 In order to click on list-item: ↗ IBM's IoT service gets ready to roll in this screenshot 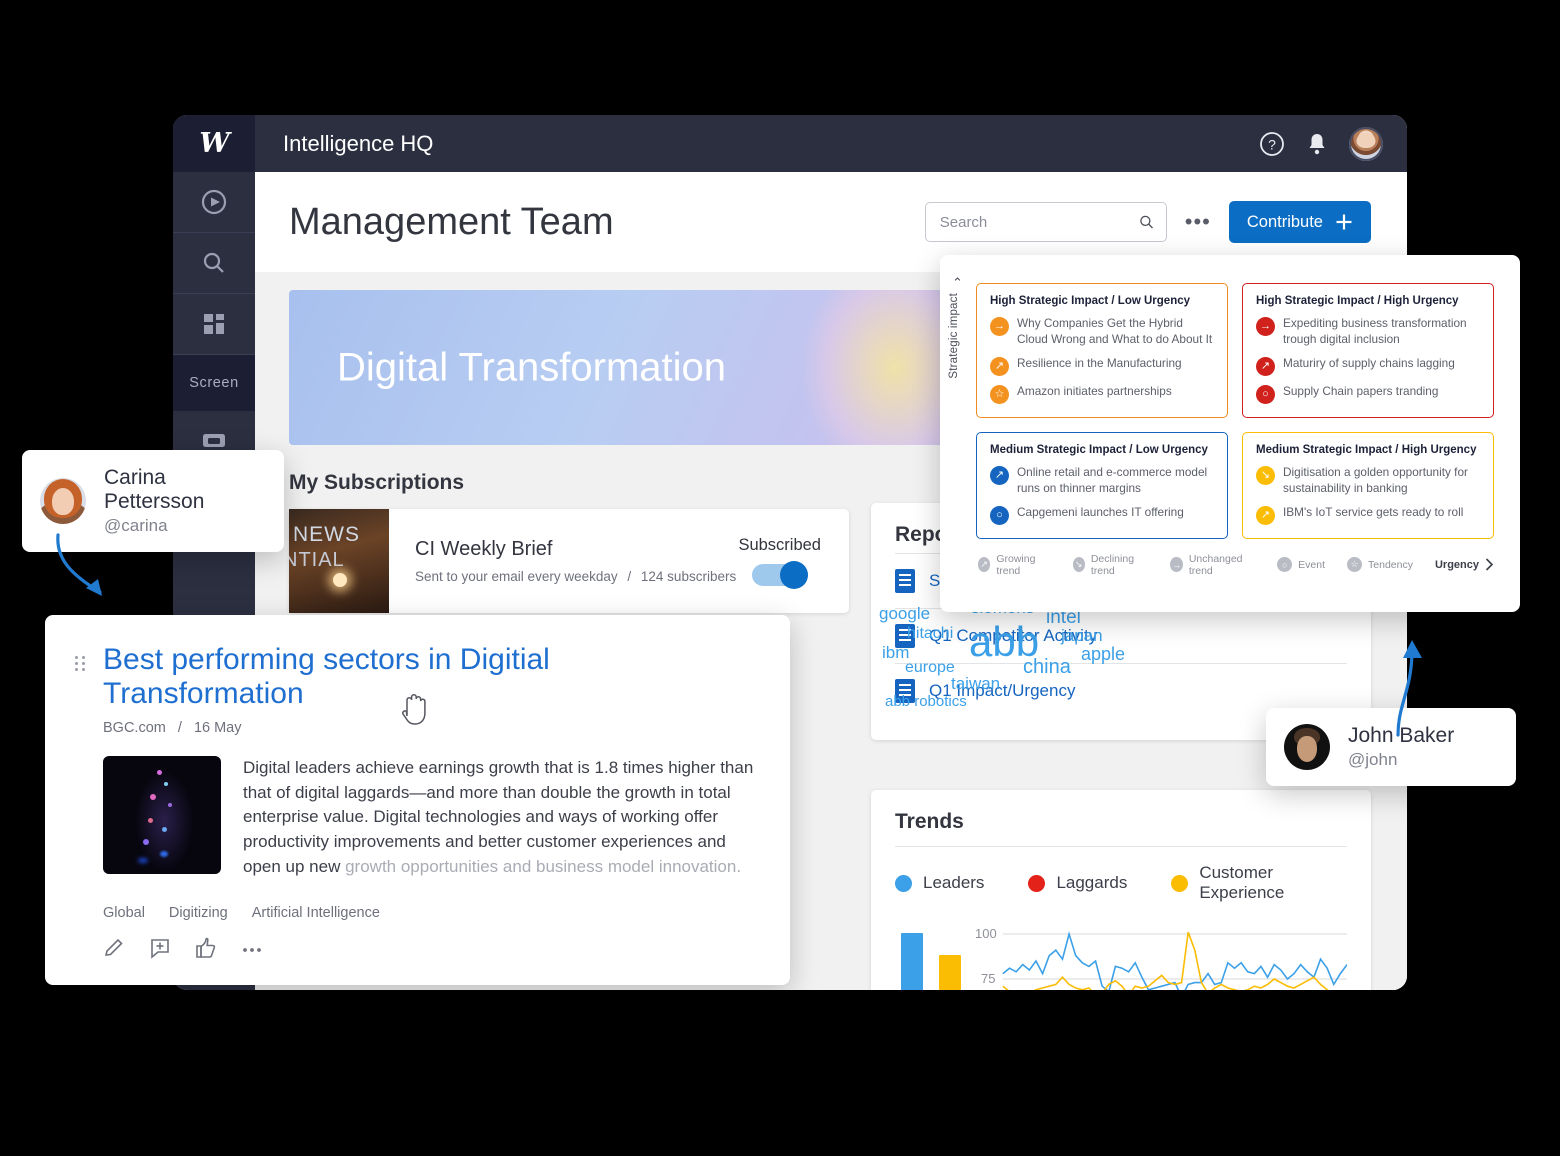, I will do `click(1368, 515)`.